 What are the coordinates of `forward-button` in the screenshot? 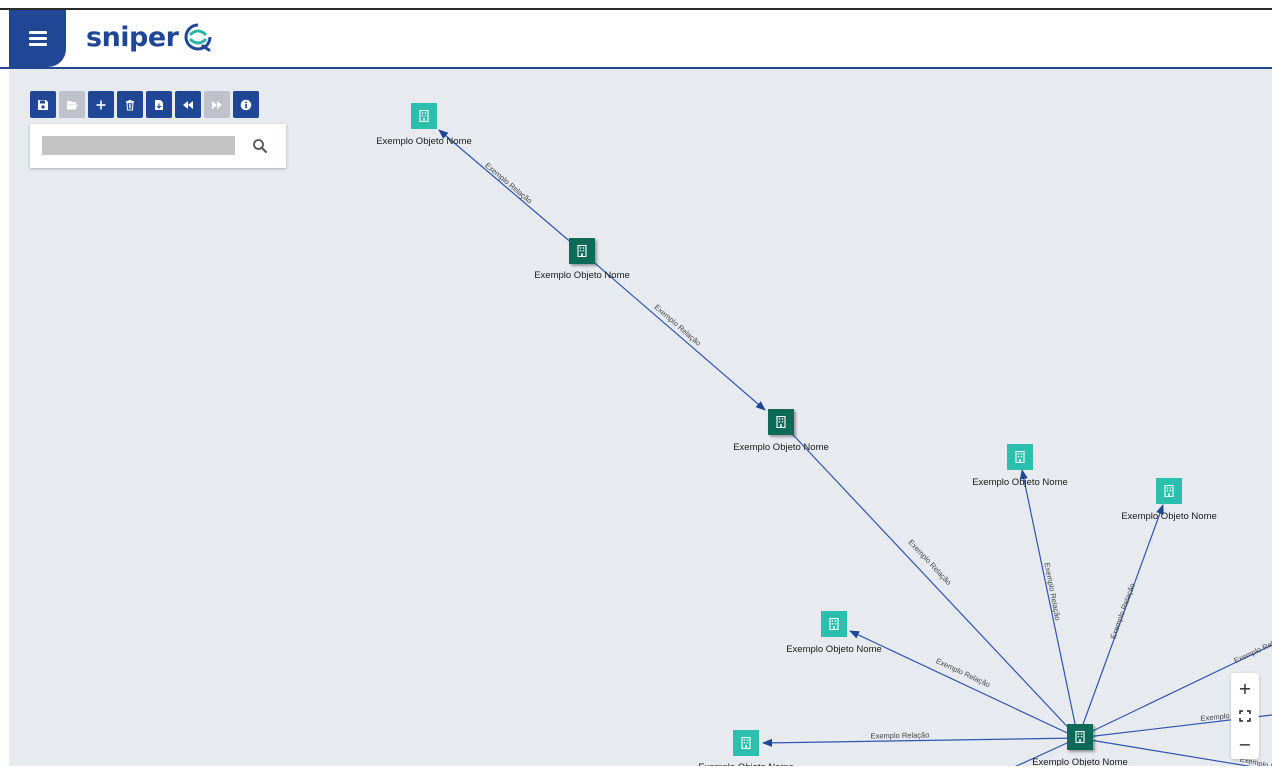 It's located at (217, 104).